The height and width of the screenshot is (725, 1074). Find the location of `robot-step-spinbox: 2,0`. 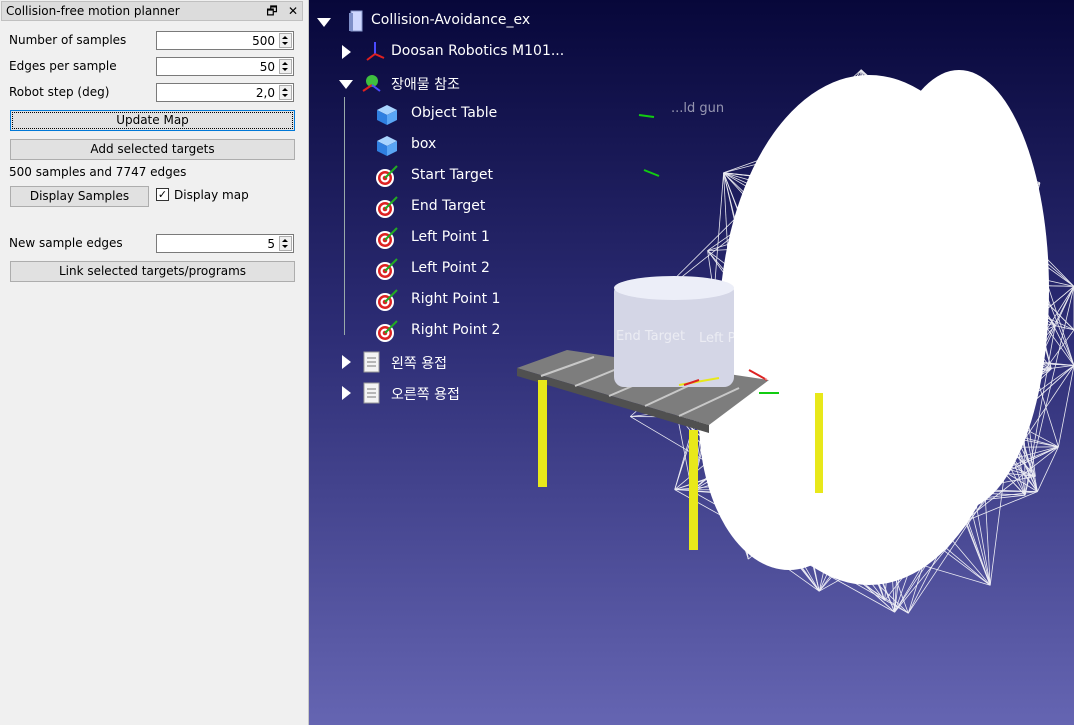

robot-step-spinbox: 2,0 is located at coordinates (225, 92).